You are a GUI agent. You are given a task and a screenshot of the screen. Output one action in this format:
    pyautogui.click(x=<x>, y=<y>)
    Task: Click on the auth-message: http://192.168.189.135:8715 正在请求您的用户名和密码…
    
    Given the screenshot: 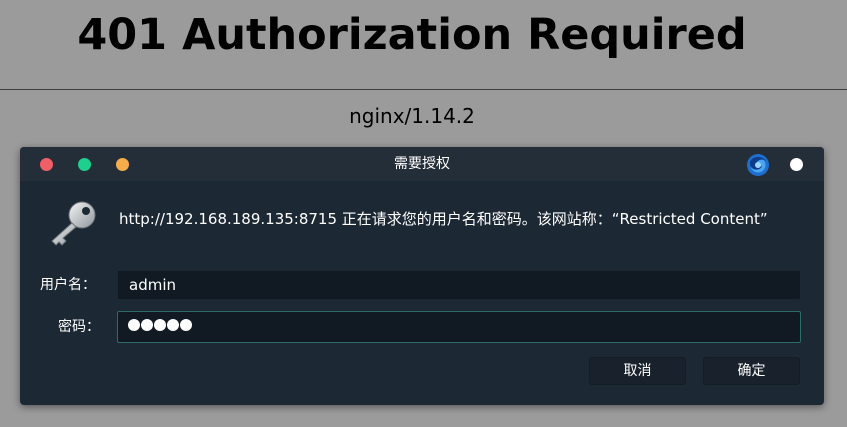 What is the action you would take?
    pyautogui.click(x=443, y=219)
    